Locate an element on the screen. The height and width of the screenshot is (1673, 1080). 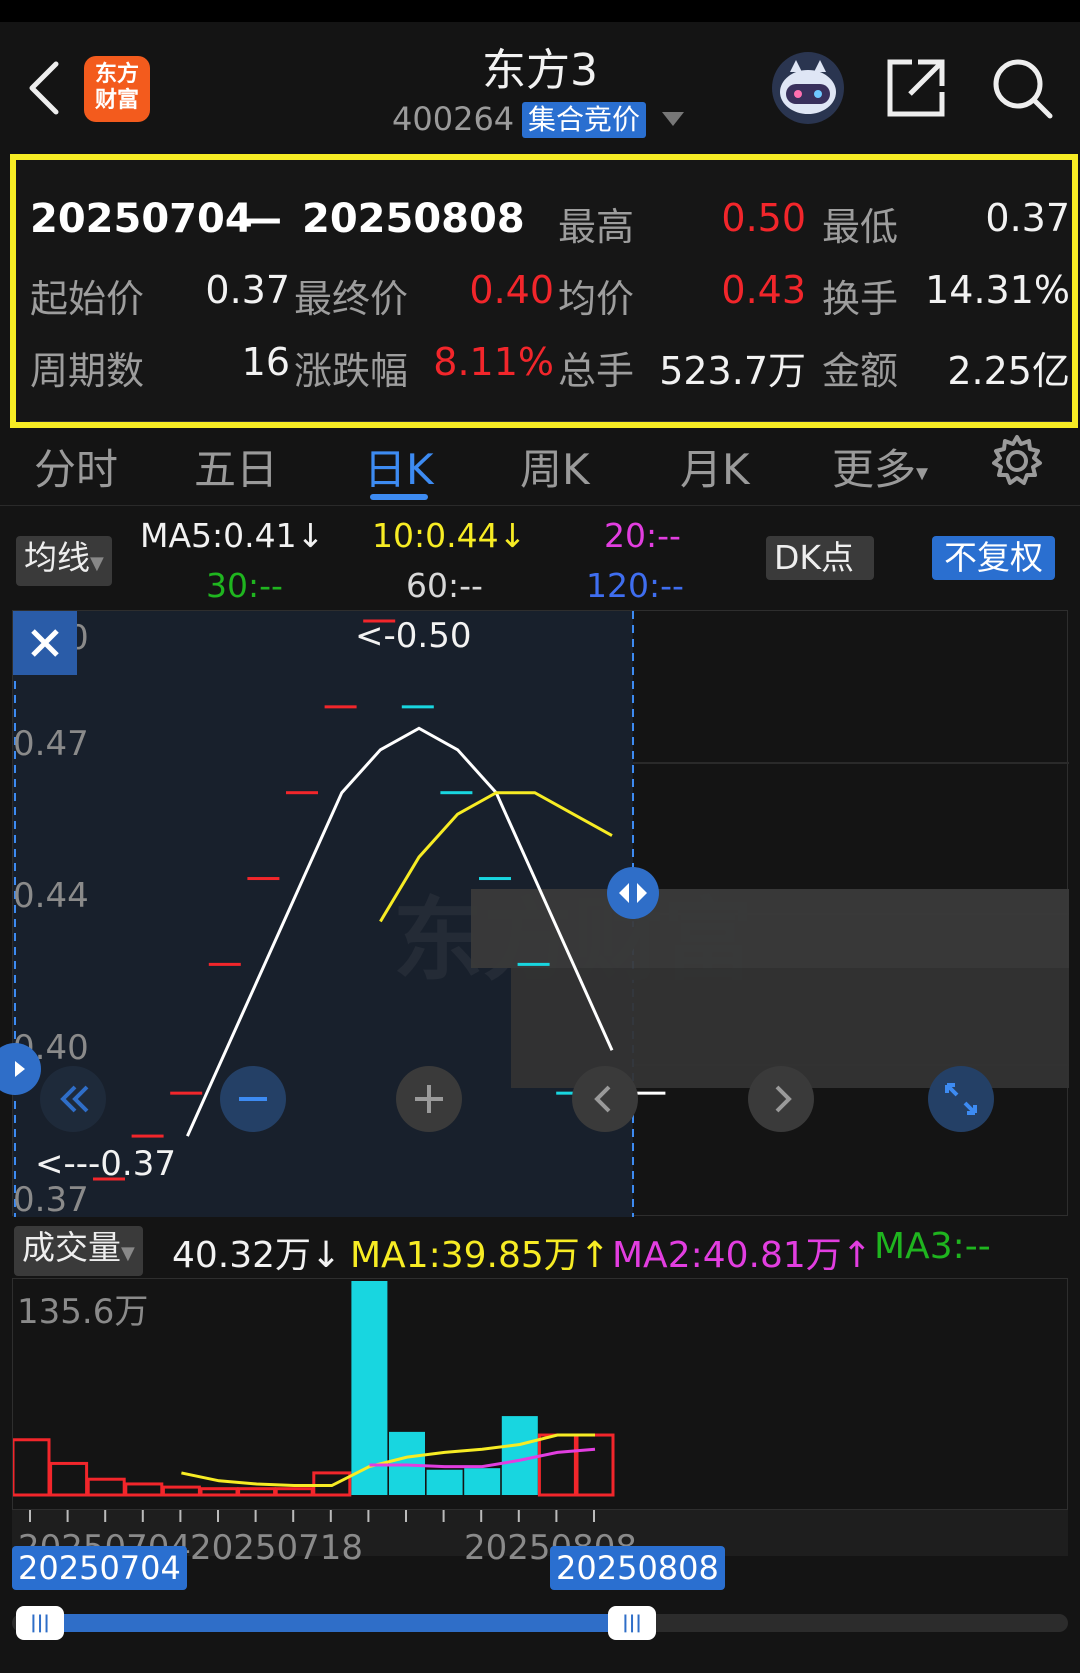
ma20-value: 20:-- is located at coordinates (642, 535).